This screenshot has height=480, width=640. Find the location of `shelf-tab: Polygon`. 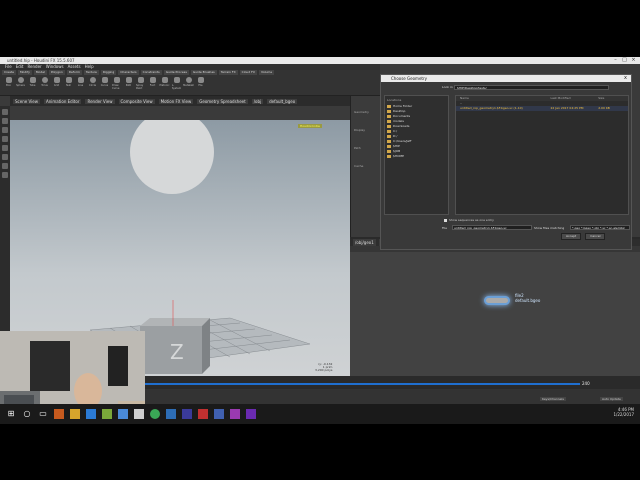

shelf-tab: Polygon is located at coordinates (56, 72).